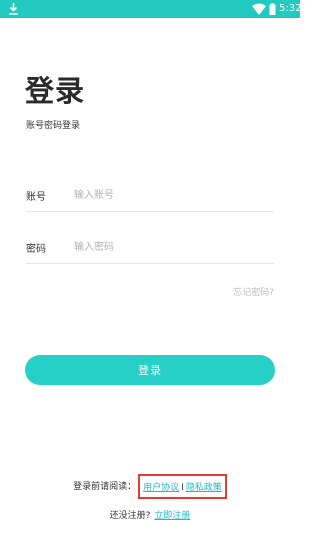 This screenshot has height=533, width=320. I want to click on status-bar: 5:32, so click(151, 9).